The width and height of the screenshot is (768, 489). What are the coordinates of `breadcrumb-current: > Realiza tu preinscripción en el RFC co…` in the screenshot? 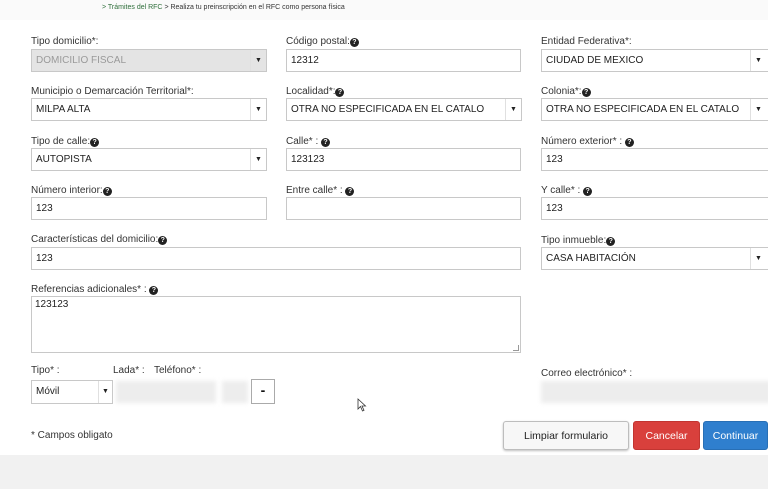 It's located at (254, 7).